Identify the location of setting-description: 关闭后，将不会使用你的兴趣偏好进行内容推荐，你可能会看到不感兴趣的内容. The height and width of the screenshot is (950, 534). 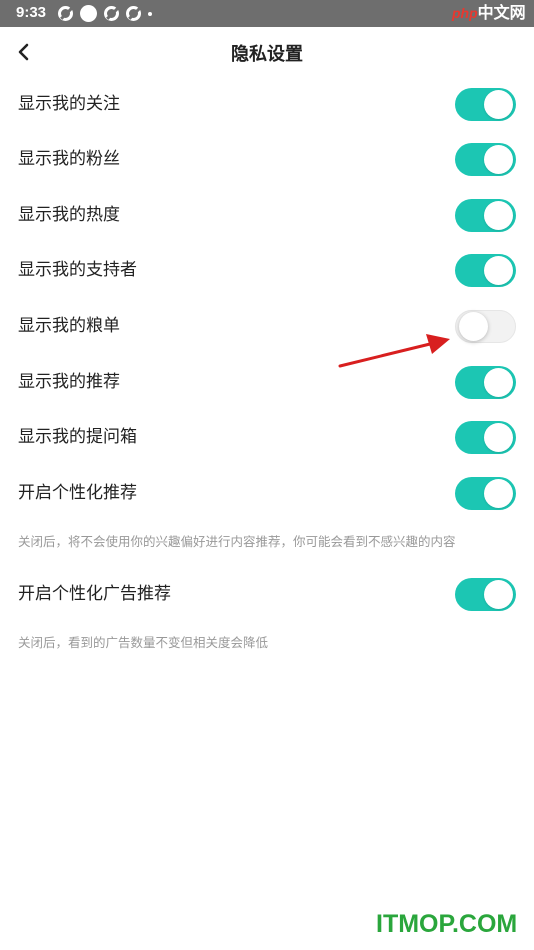
(237, 541).